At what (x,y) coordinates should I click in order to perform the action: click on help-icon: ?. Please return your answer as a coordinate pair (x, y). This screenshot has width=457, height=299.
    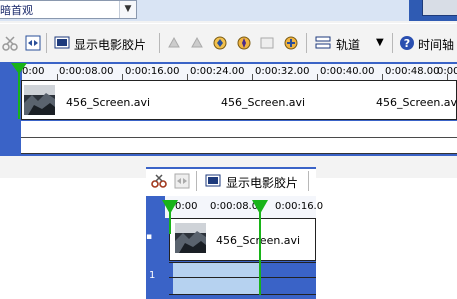
    Looking at the image, I should click on (407, 43).